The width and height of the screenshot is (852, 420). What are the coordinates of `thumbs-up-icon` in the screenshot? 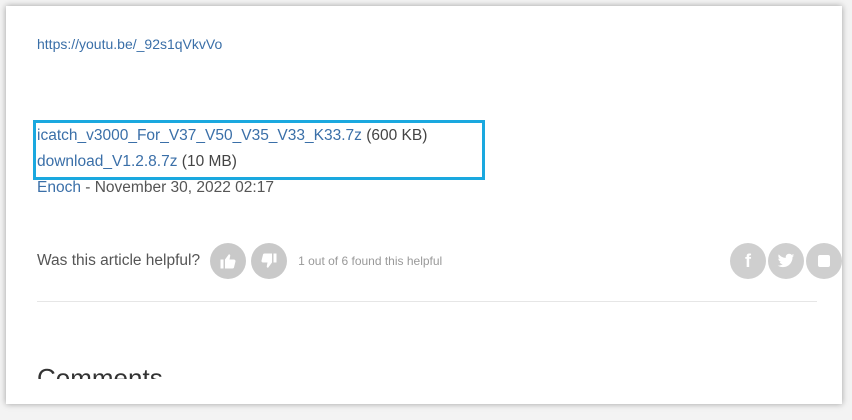 It's located at (228, 261).